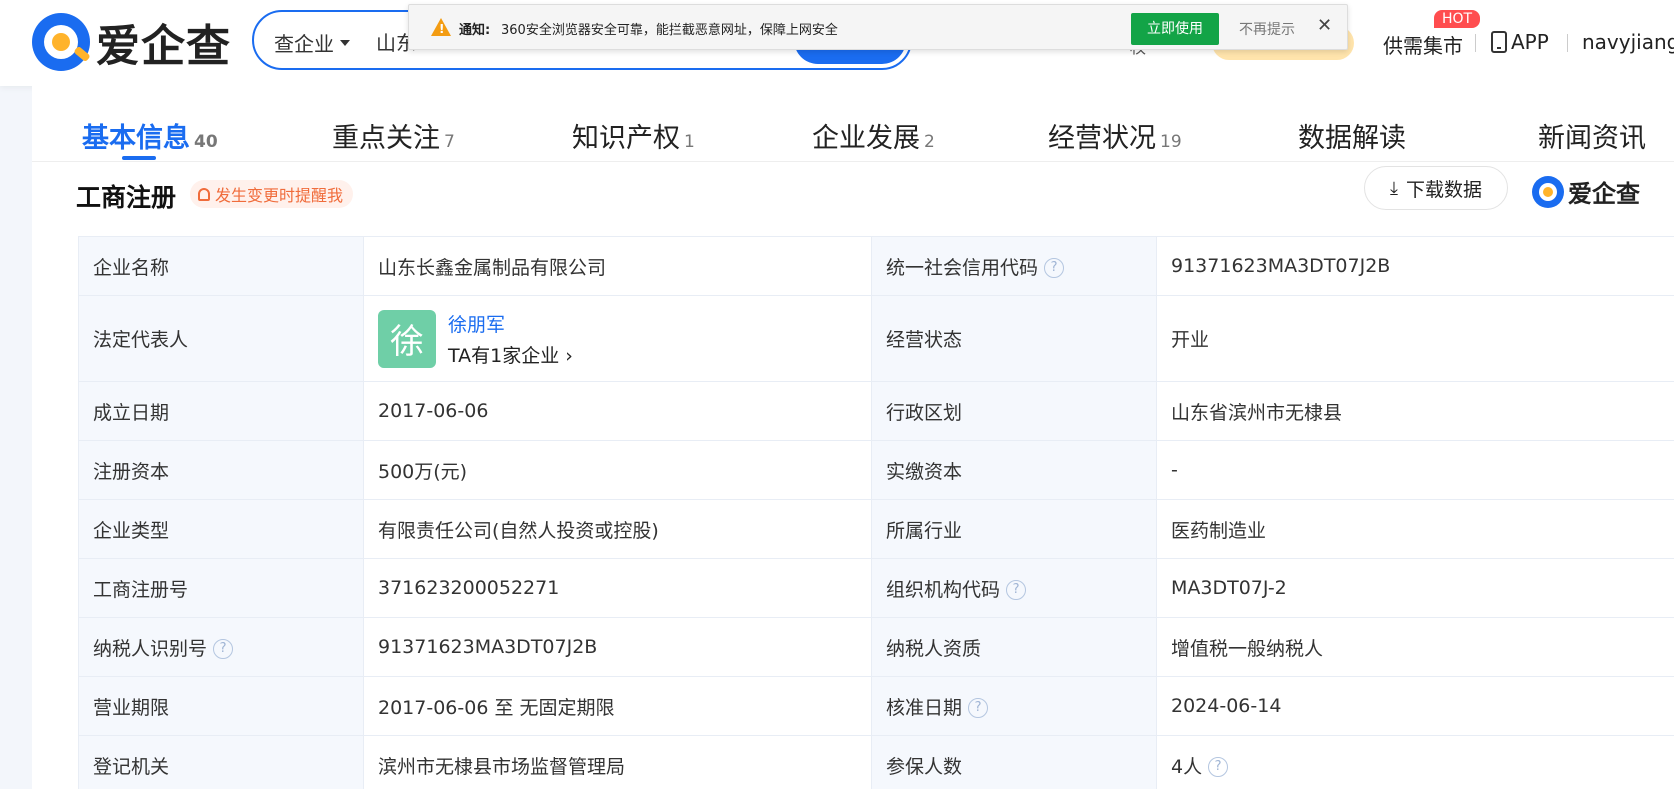 Image resolution: width=1674 pixels, height=789 pixels. I want to click on field-label: 法定代表人, so click(221, 338).